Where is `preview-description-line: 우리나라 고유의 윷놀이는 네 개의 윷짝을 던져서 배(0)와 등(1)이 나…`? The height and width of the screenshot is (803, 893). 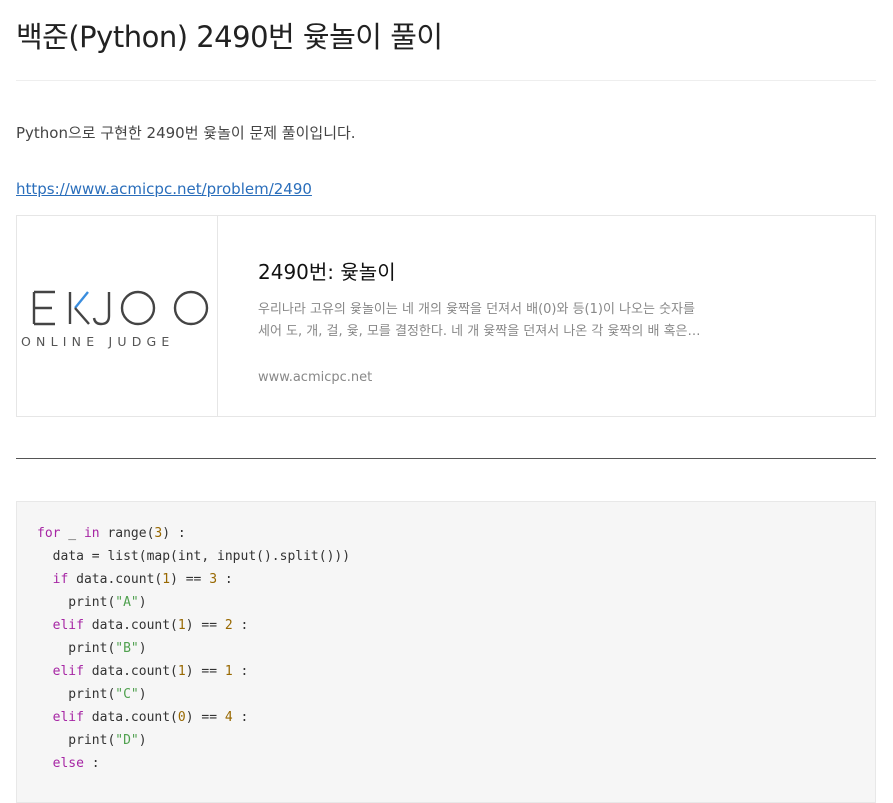
preview-description-line: 우리나라 고유의 윷놀이는 네 개의 윷짝을 던져서 배(0)와 등(1)이 나… is located at coordinates (476, 309).